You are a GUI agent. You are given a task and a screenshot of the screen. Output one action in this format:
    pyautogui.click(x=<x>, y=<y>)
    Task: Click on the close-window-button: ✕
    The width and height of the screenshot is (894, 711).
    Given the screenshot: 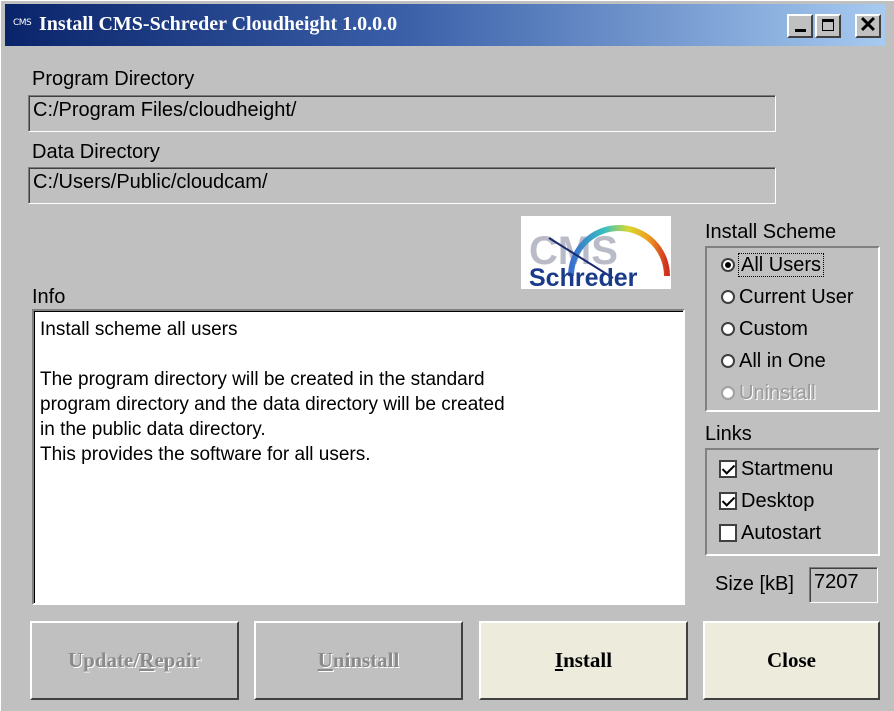 What is the action you would take?
    pyautogui.click(x=868, y=26)
    